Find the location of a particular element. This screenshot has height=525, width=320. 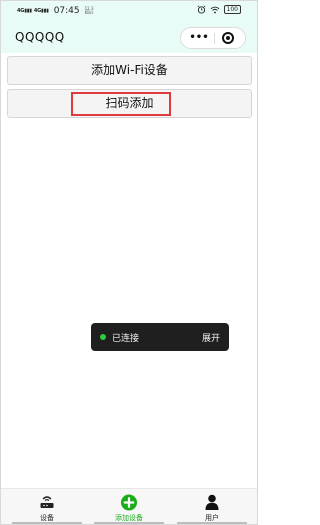

router-icon is located at coordinates (47, 502).